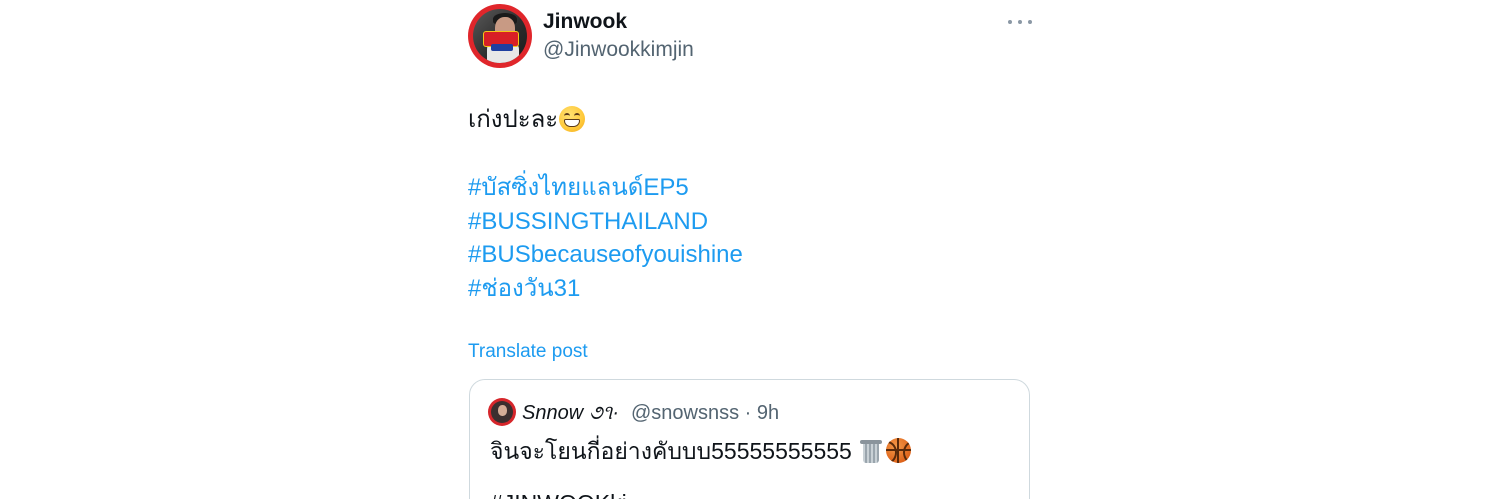 The height and width of the screenshot is (499, 1500). What do you see at coordinates (572, 118) in the screenshot?
I see `grinning-face-emoji-icon` at bounding box center [572, 118].